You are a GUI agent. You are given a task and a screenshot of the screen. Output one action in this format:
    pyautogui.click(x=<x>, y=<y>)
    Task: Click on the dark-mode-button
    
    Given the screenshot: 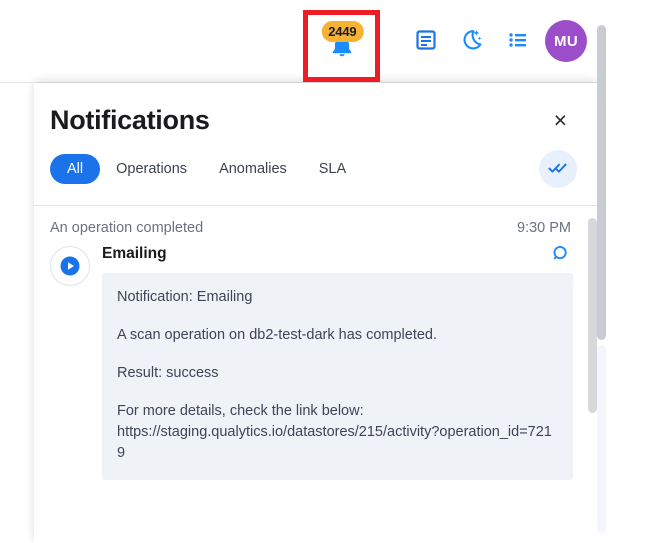 What is the action you would take?
    pyautogui.click(x=472, y=41)
    